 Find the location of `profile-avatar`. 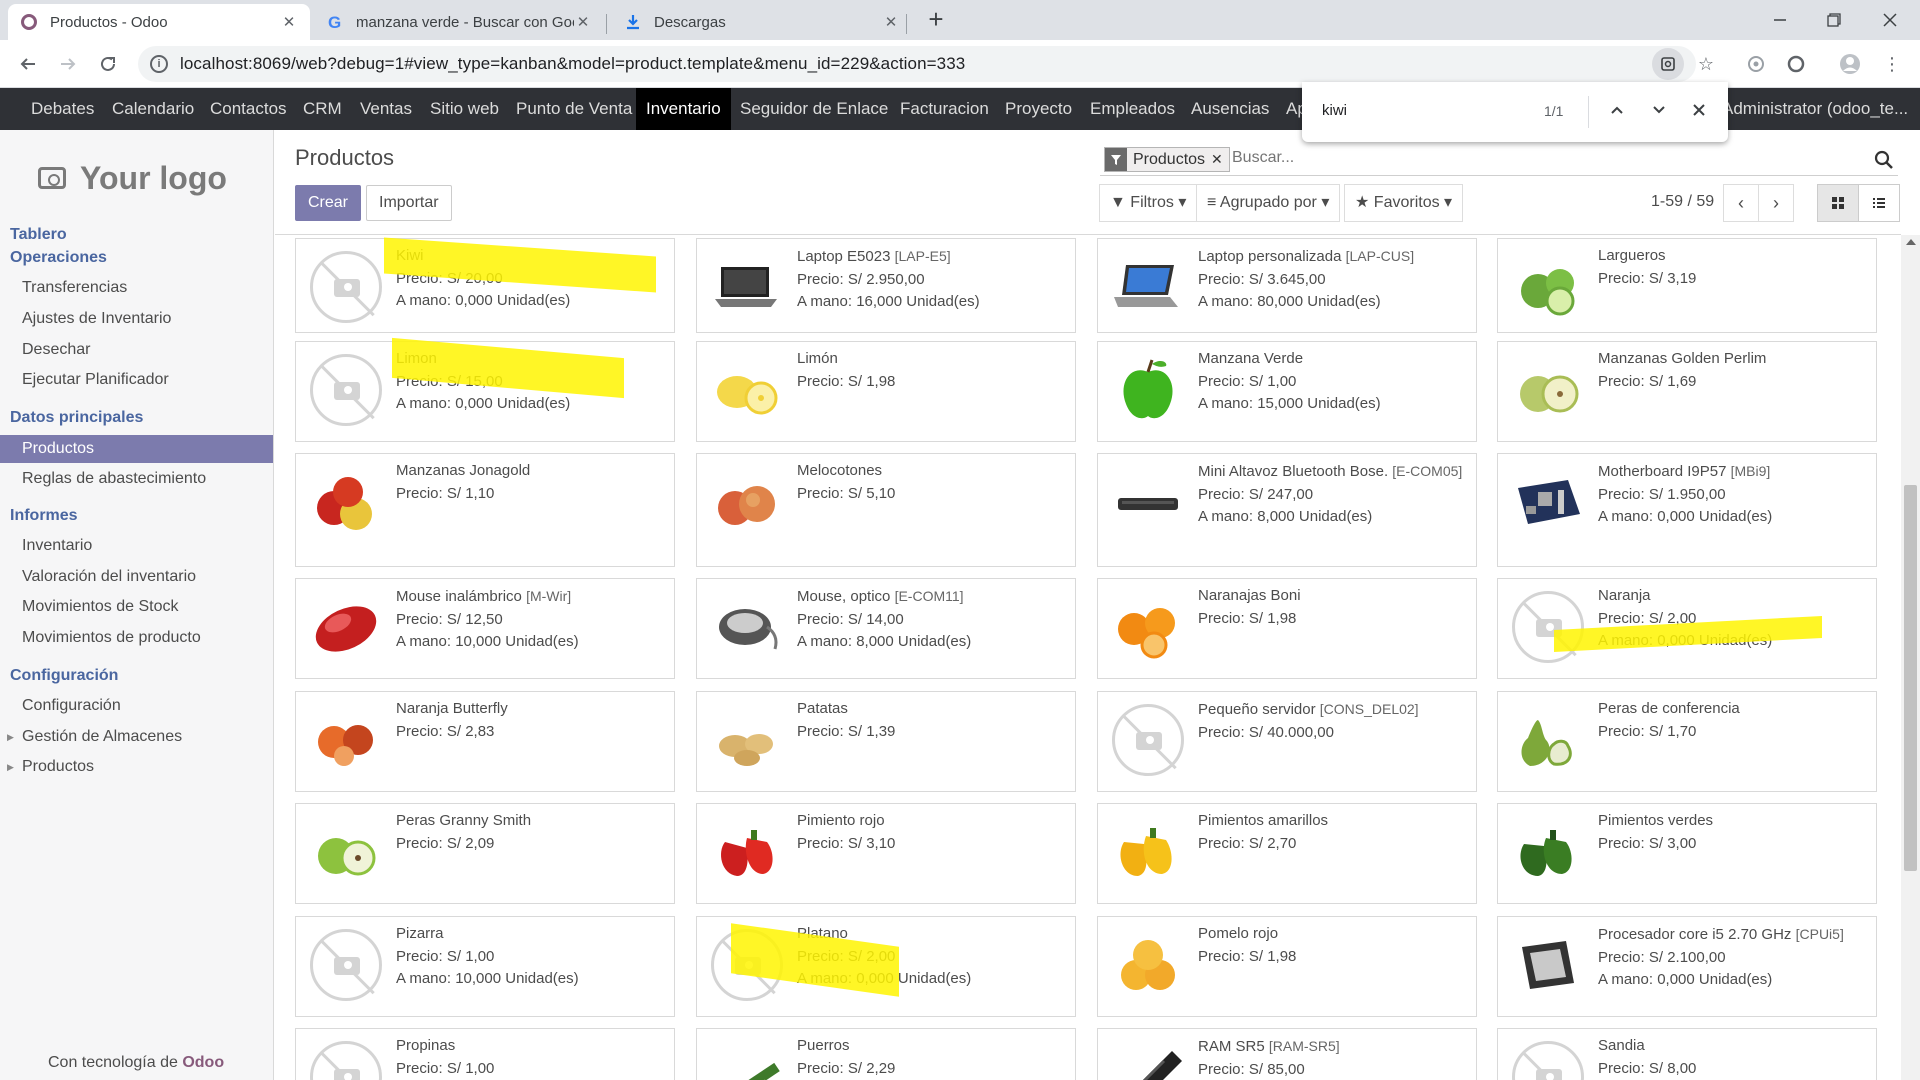

profile-avatar is located at coordinates (1850, 64).